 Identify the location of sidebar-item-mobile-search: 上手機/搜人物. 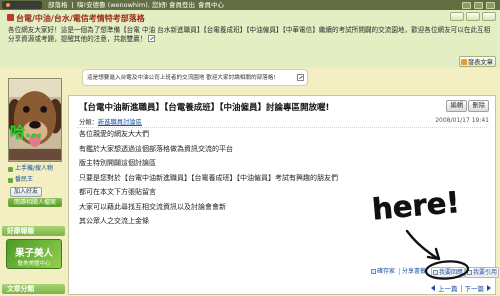
(30, 169).